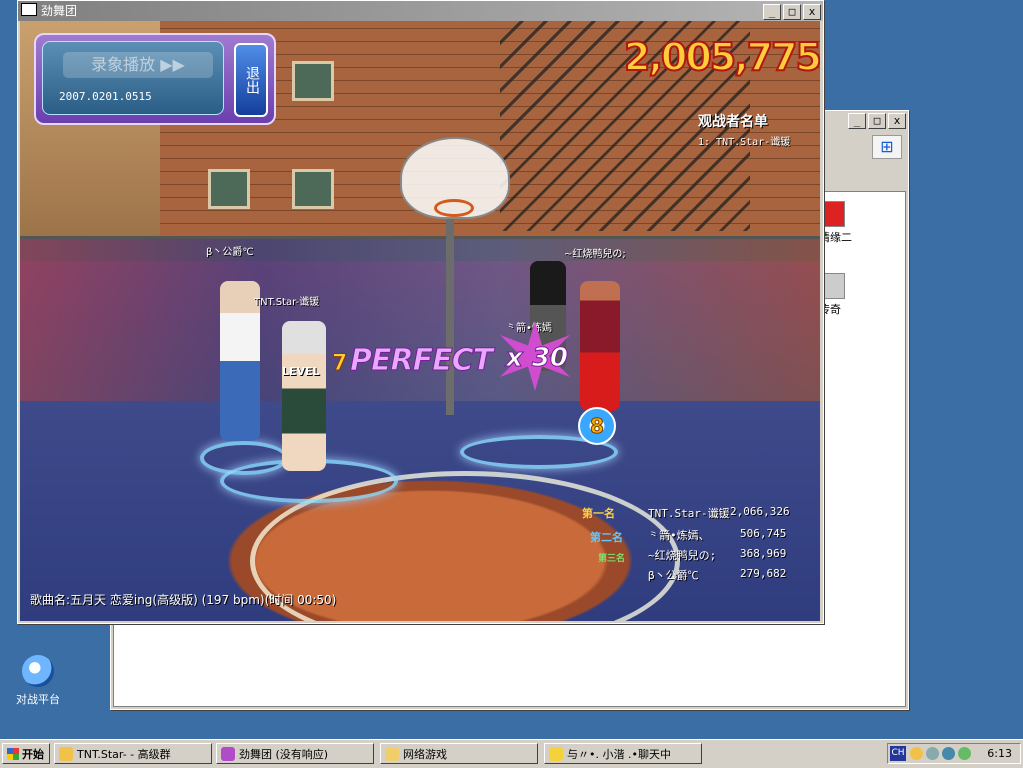  What do you see at coordinates (38, 671) in the screenshot?
I see `battle-platform-icon` at bounding box center [38, 671].